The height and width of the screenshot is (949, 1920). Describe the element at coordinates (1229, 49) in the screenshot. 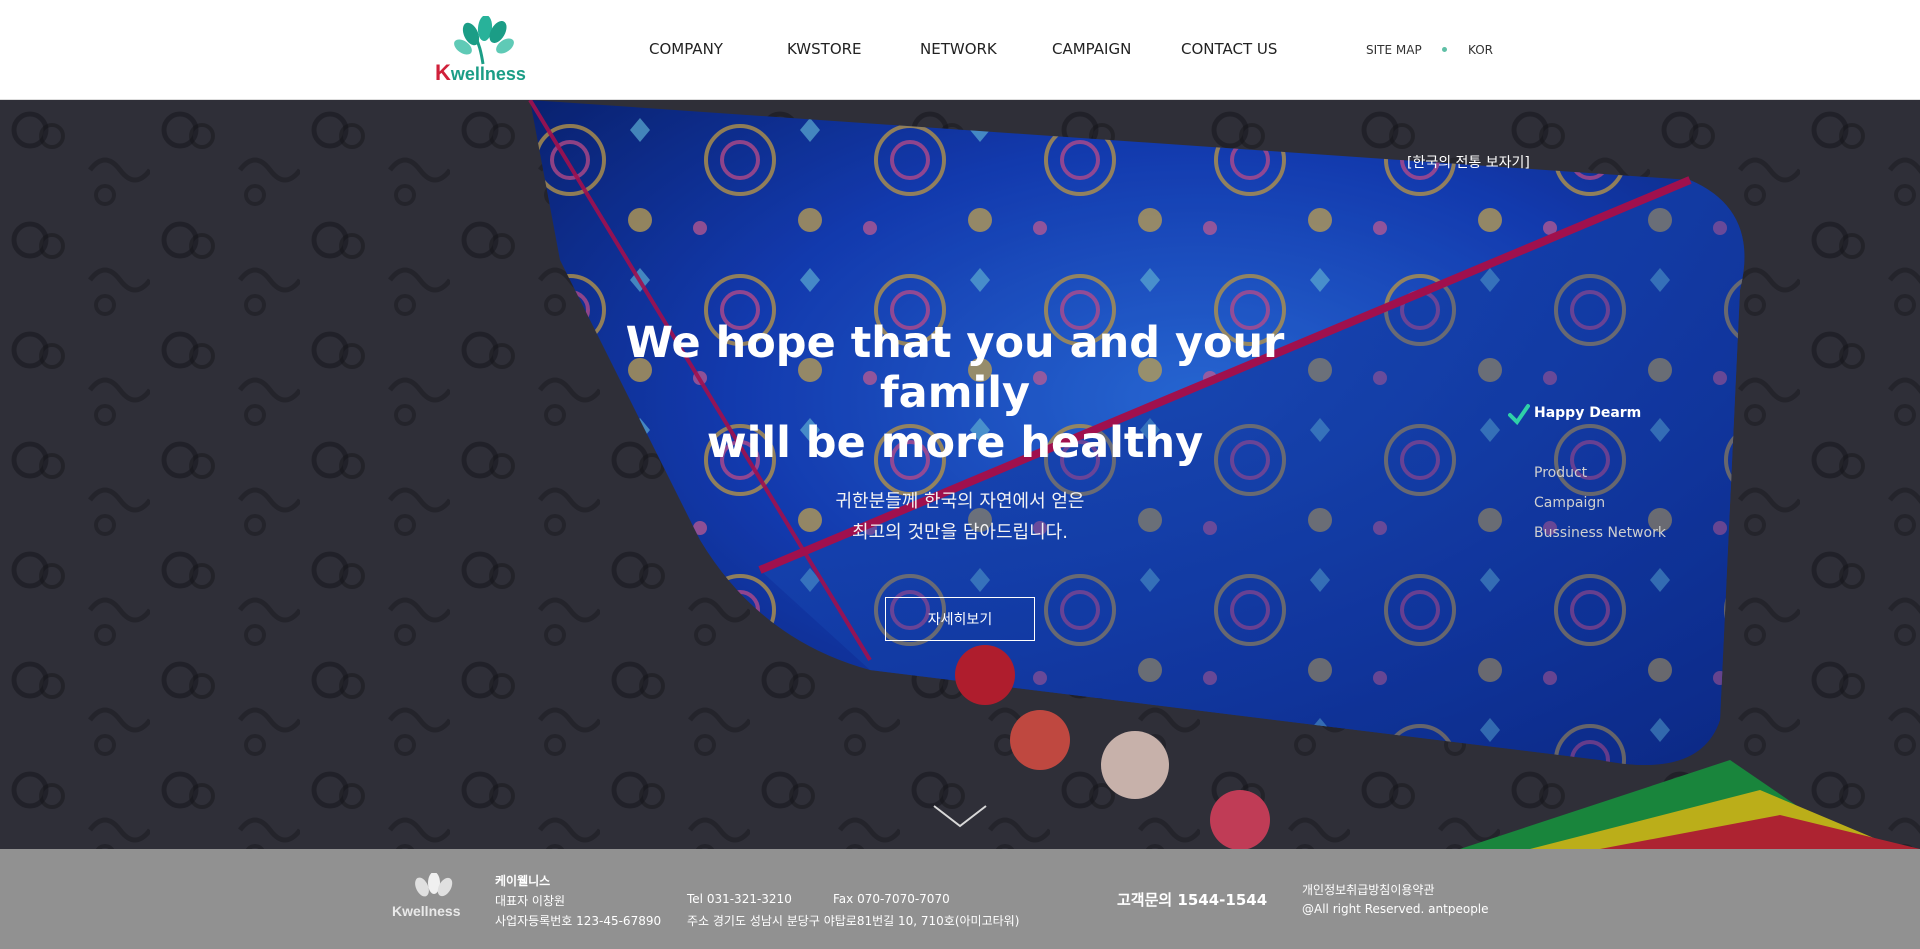

I see `nav-contact-us: CONTACT US` at that location.